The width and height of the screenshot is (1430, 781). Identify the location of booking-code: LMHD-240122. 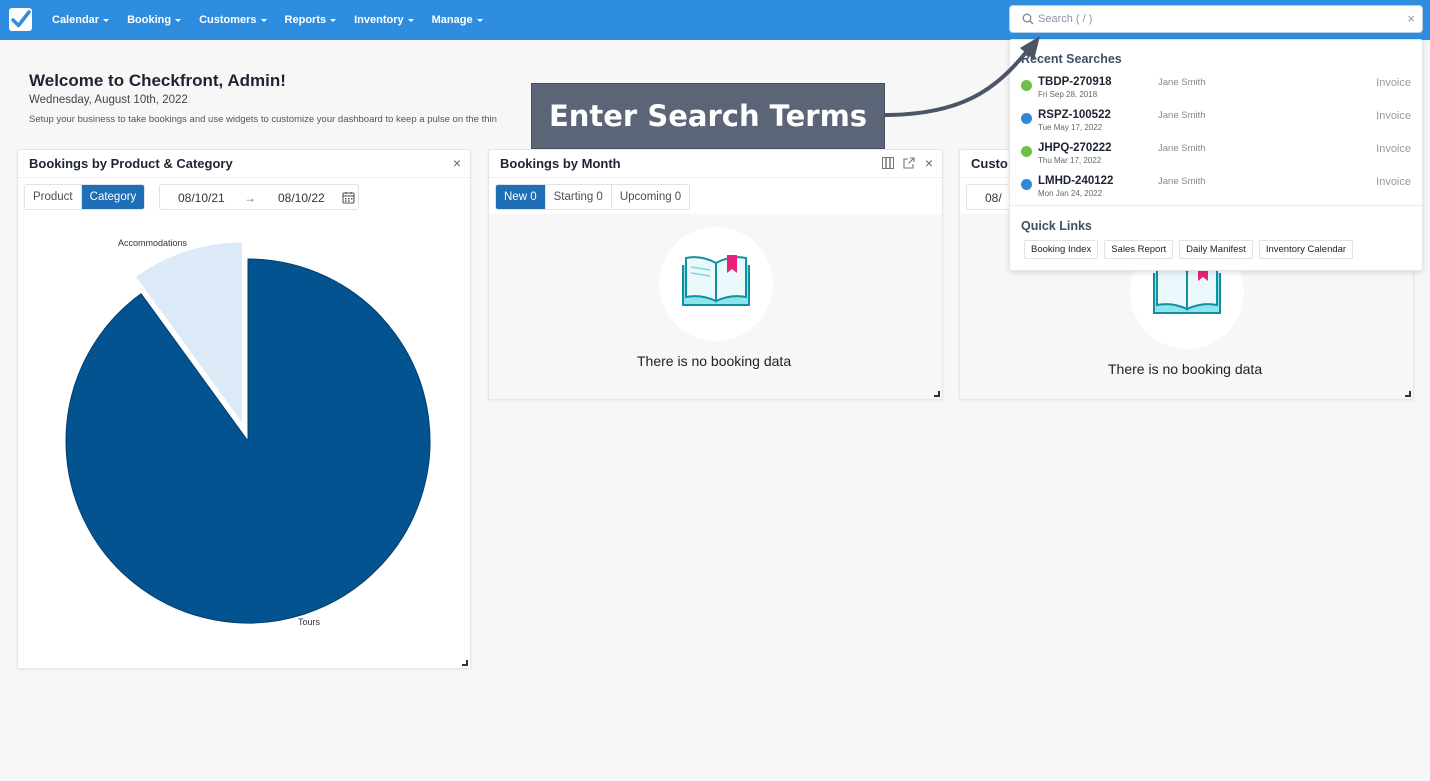
(1076, 181).